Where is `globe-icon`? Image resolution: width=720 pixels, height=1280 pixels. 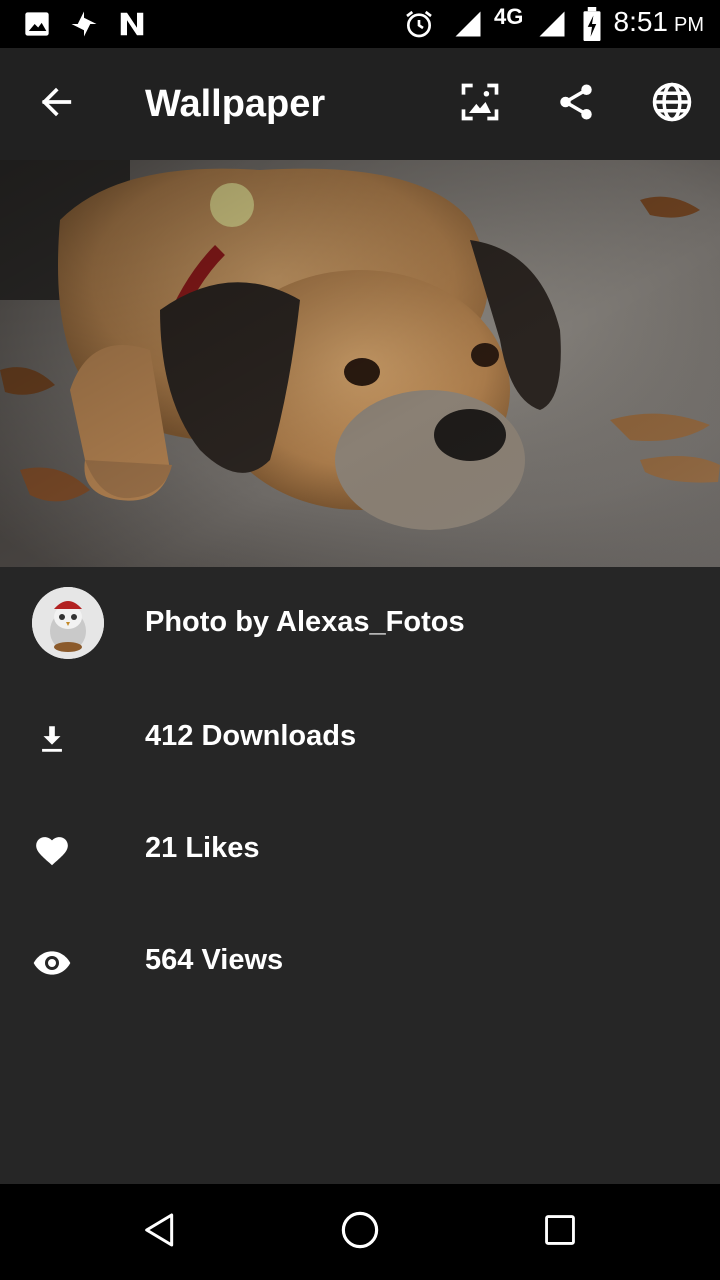 globe-icon is located at coordinates (672, 104).